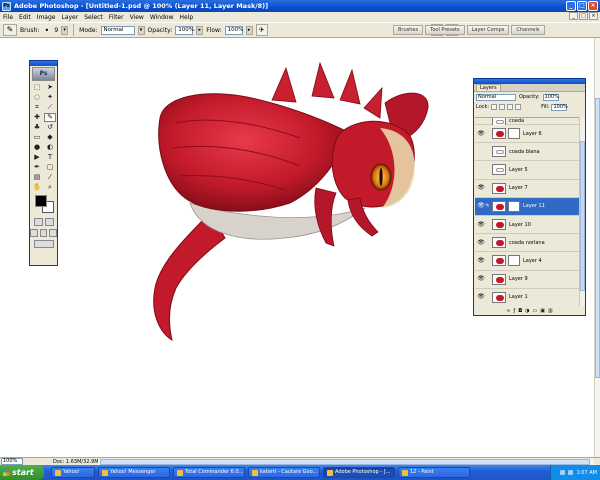 The width and height of the screenshot is (600, 480). Describe the element at coordinates (597, 238) in the screenshot. I see `canvas-vertical-scroll-thumb` at that location.